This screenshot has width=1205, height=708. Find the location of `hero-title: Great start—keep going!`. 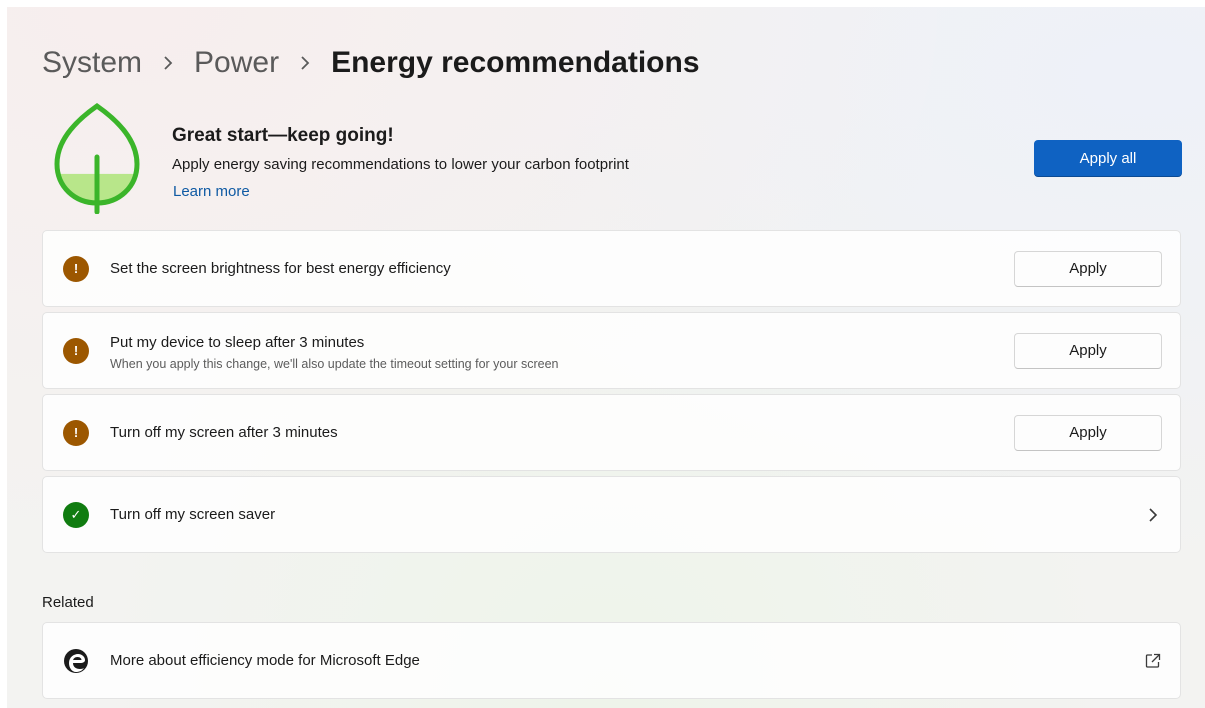

hero-title: Great start—keep going! is located at coordinates (283, 135).